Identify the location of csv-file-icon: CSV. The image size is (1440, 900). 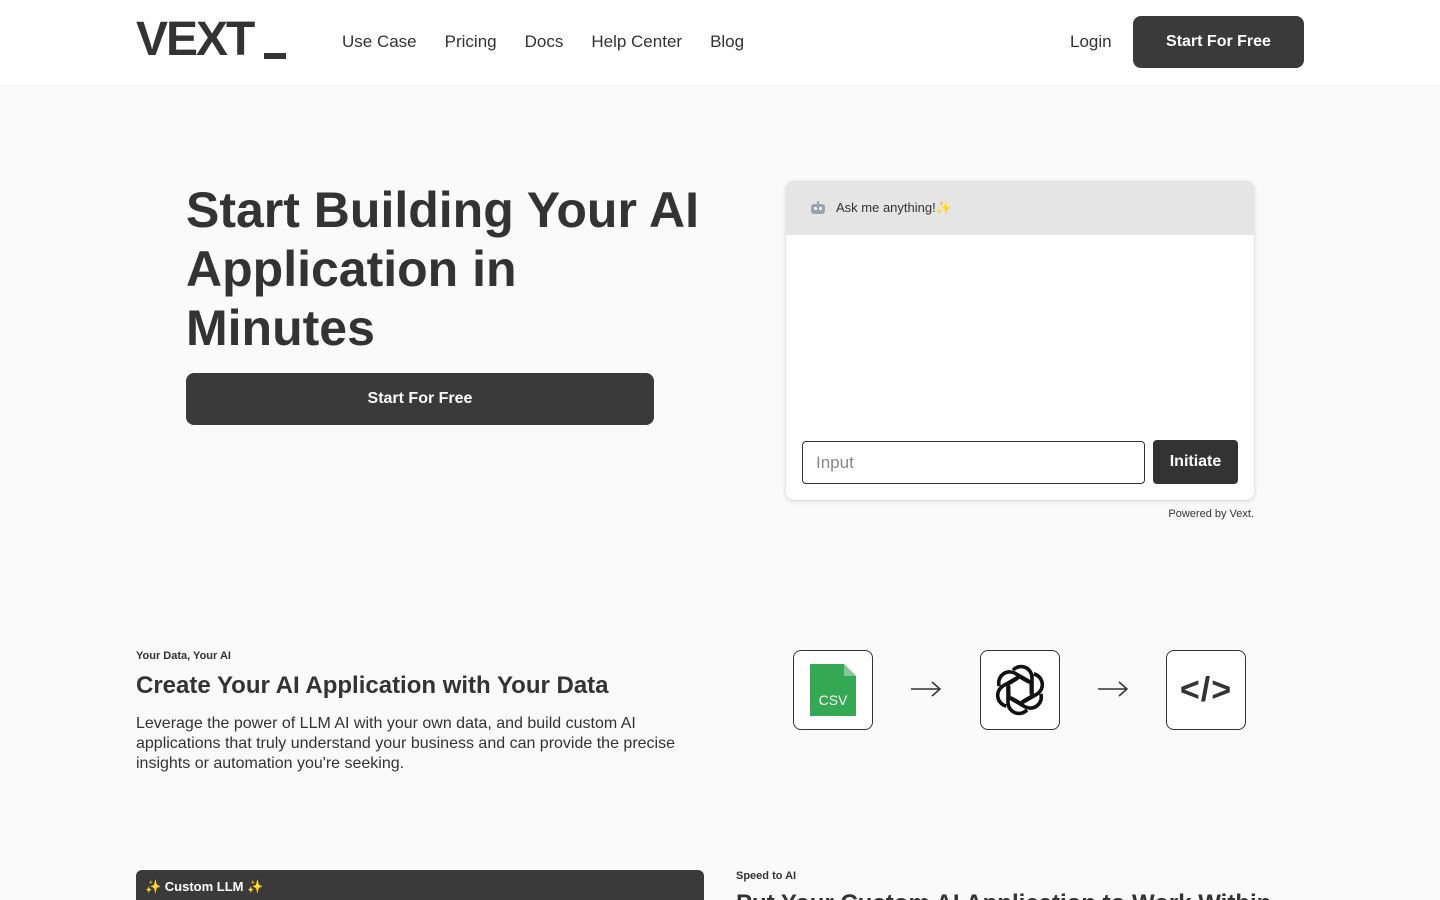
(833, 690).